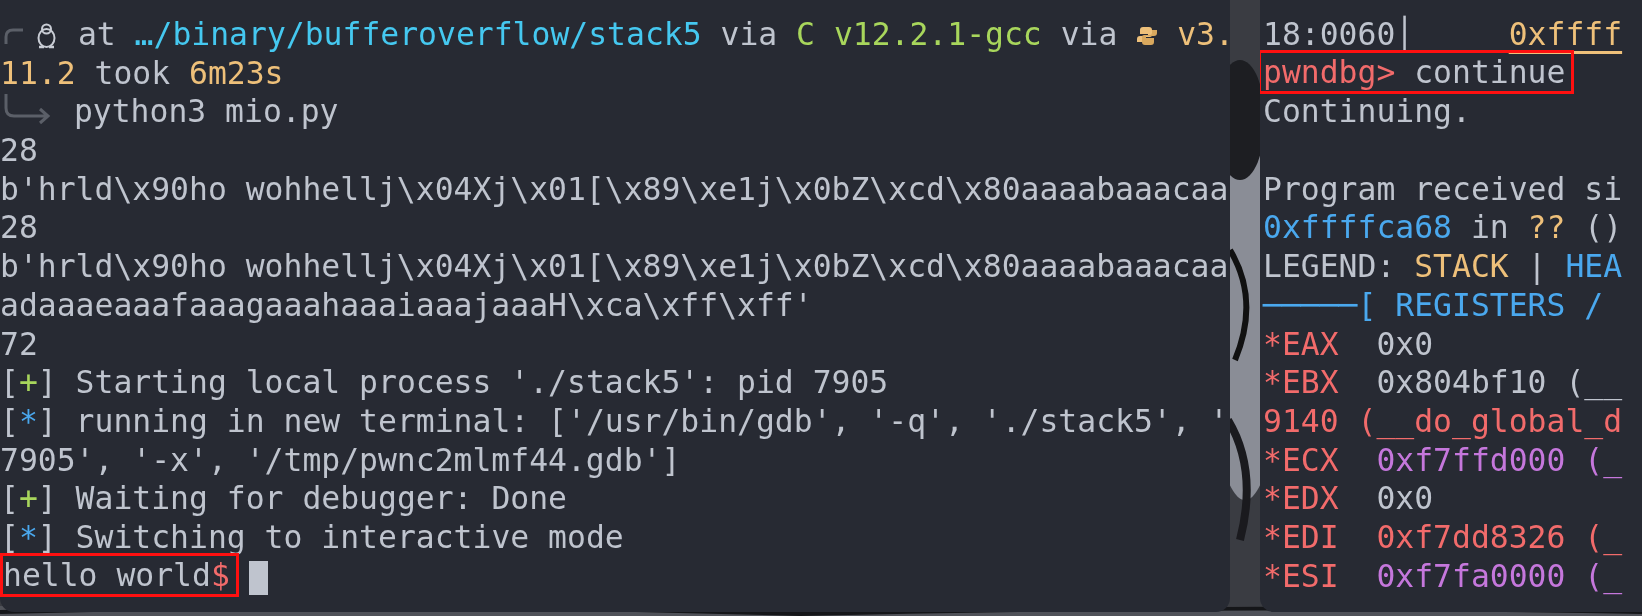 This screenshot has height=616, width=1642. I want to click on output-text: took, so click(132, 72).